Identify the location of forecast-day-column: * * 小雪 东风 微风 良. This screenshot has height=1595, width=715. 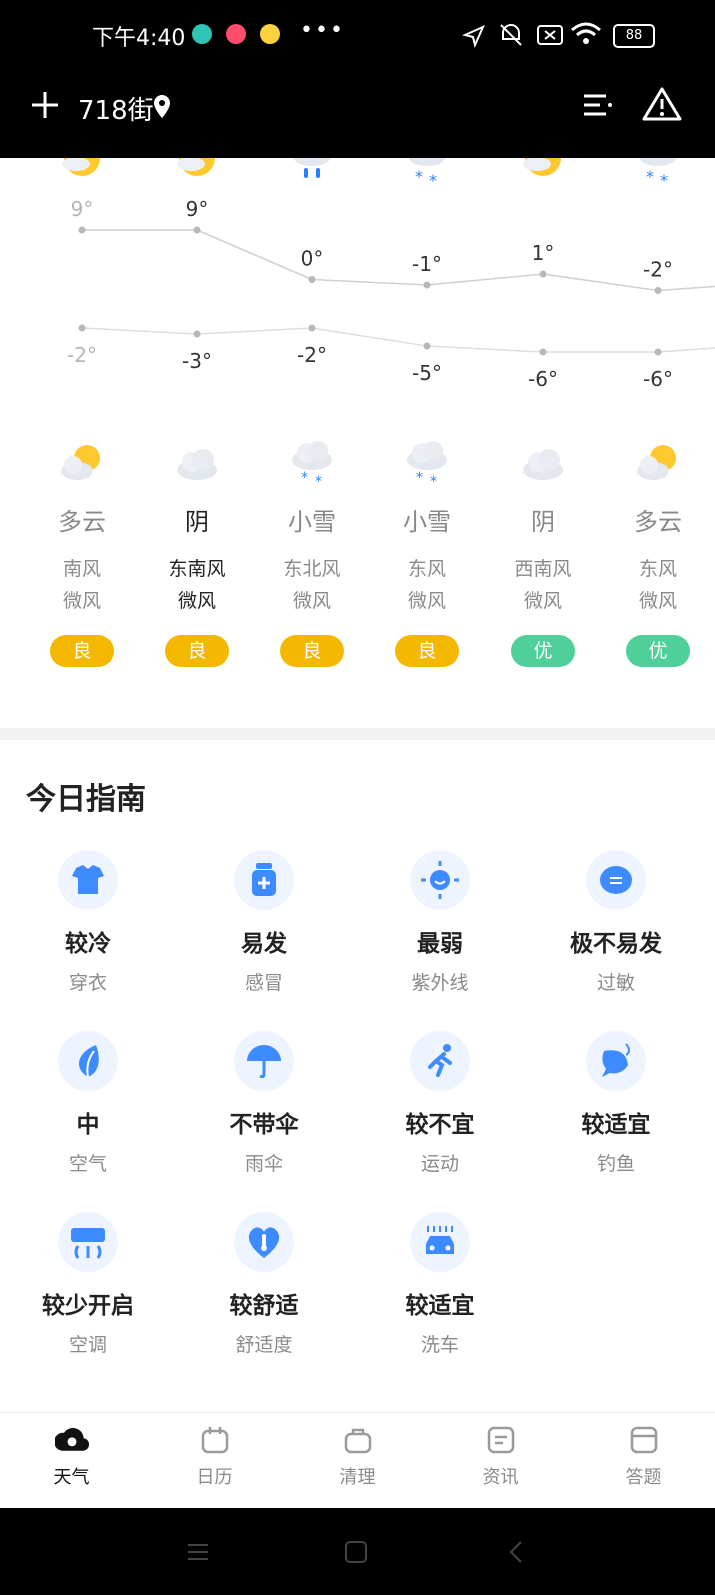
(427, 552).